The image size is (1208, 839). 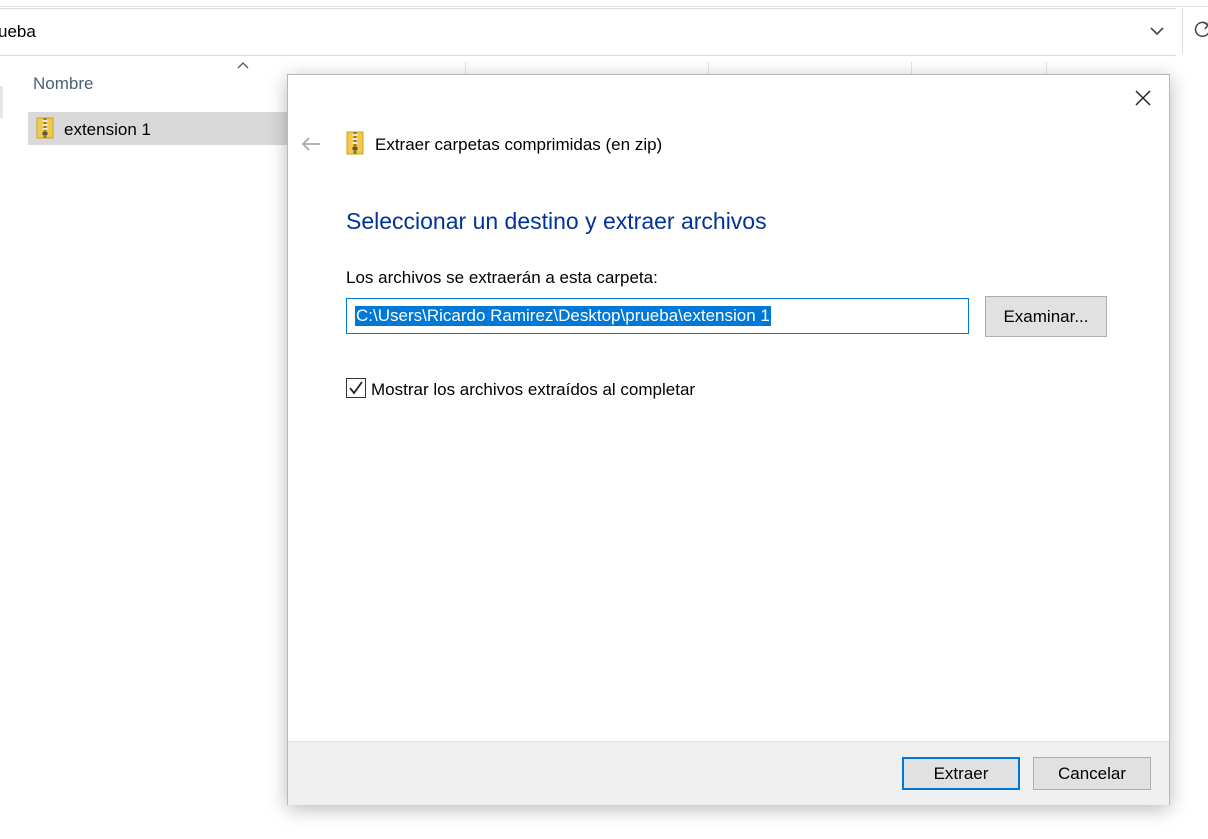 What do you see at coordinates (311, 144) in the screenshot?
I see `back-arrow-icon` at bounding box center [311, 144].